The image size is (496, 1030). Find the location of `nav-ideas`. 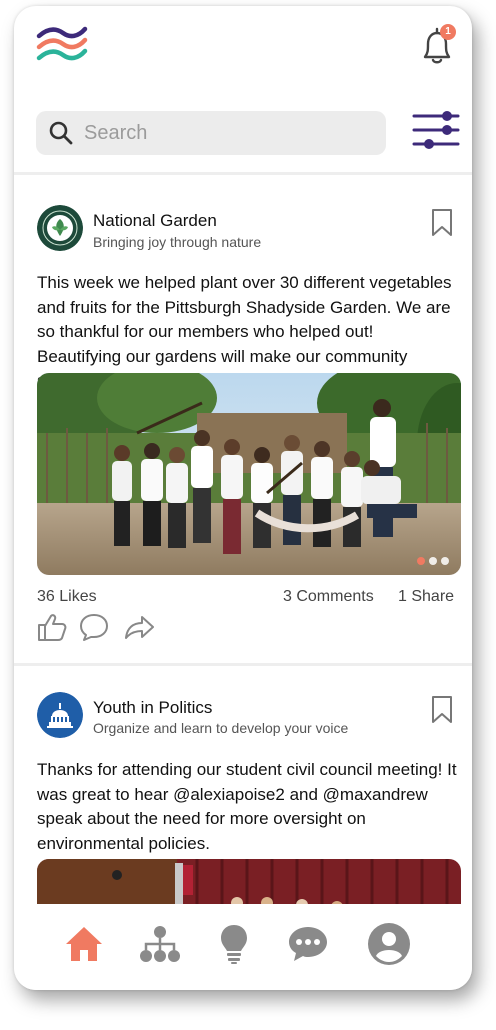

nav-ideas is located at coordinates (234, 944).